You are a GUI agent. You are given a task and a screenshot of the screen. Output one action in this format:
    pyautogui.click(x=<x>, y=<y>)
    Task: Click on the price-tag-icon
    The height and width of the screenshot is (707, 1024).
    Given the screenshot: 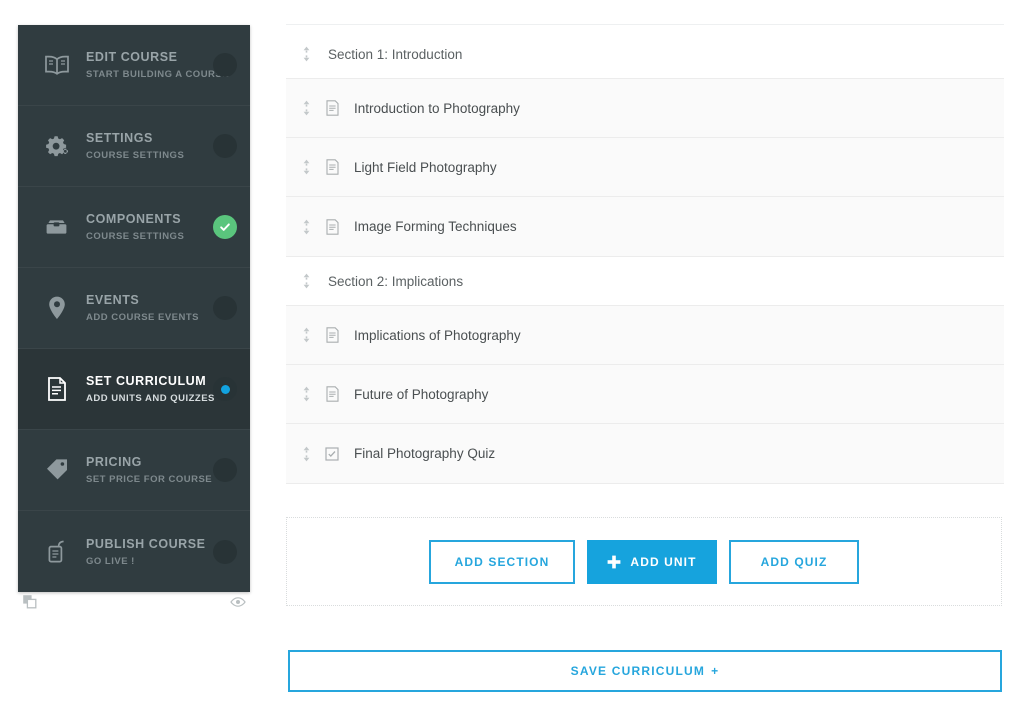 What is the action you would take?
    pyautogui.click(x=57, y=470)
    